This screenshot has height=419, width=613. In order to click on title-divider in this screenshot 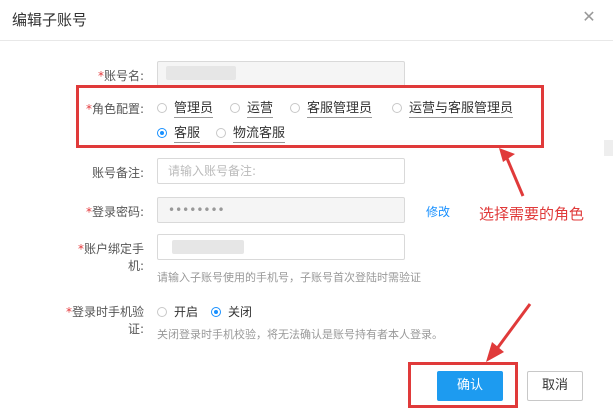, I will do `click(306, 40)`.